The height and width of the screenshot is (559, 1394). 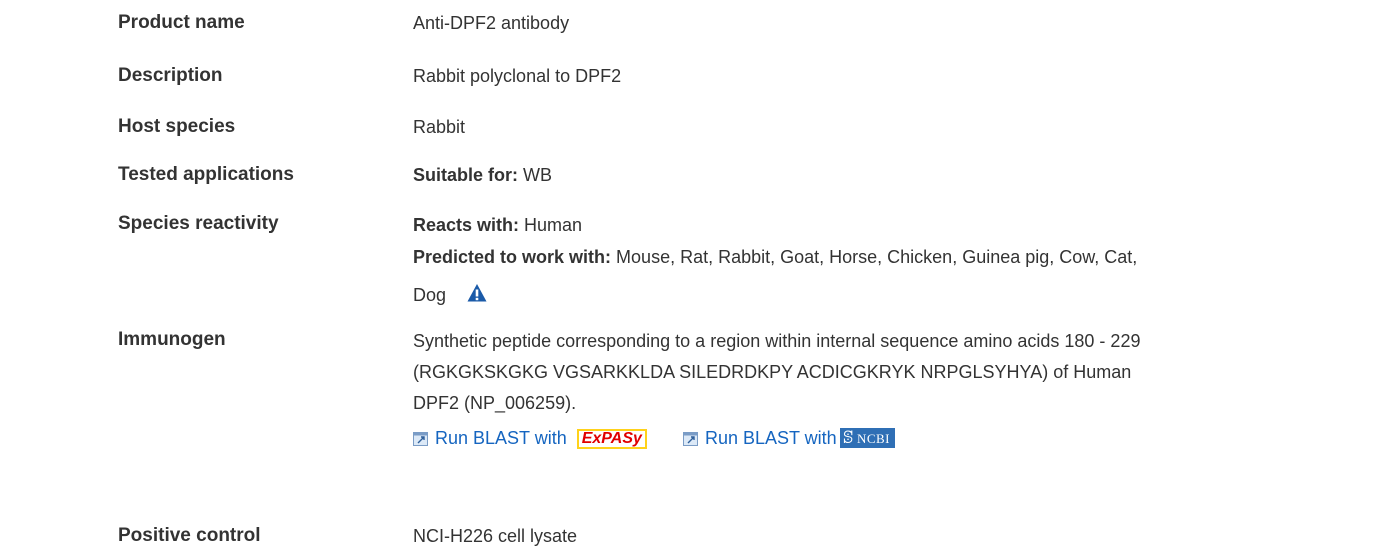 I want to click on run-blast-expasy-text: Run BLAST with, so click(x=501, y=438).